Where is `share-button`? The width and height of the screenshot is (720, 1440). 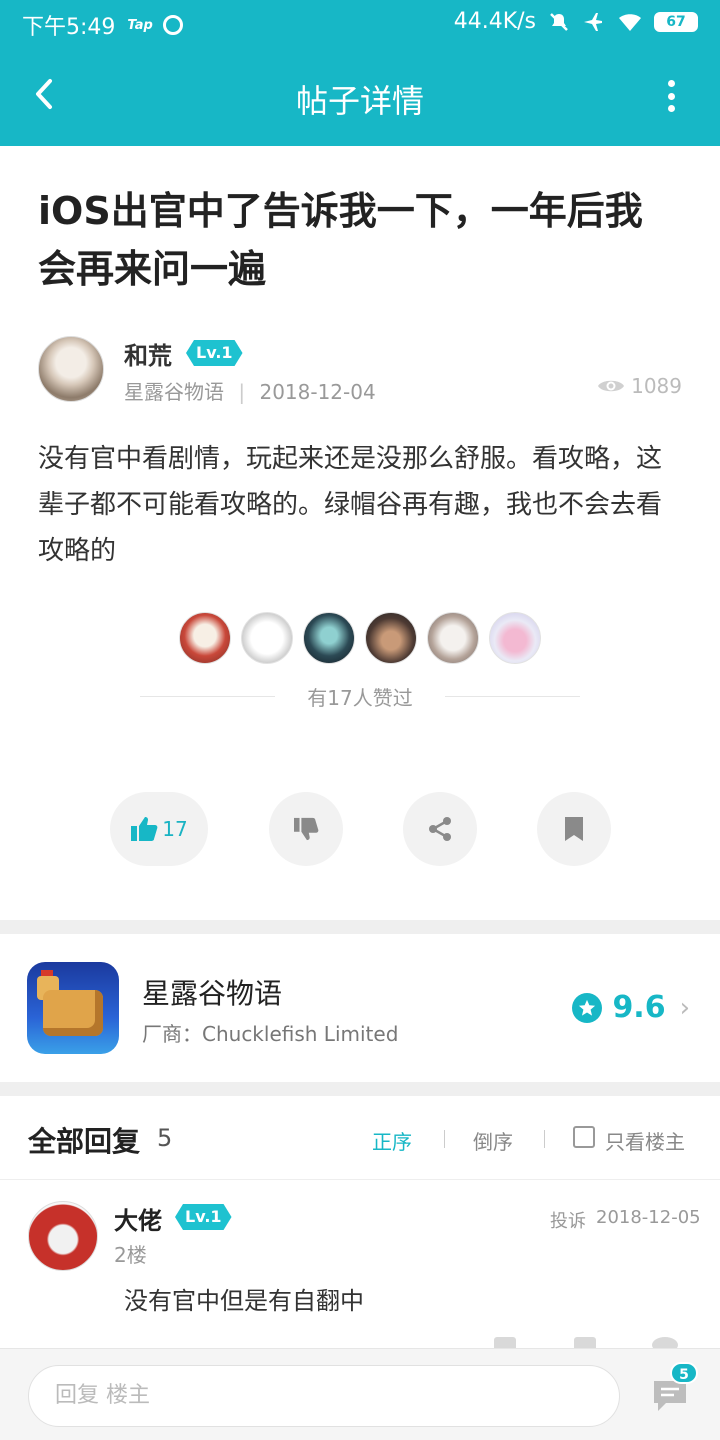
share-button is located at coordinates (440, 829).